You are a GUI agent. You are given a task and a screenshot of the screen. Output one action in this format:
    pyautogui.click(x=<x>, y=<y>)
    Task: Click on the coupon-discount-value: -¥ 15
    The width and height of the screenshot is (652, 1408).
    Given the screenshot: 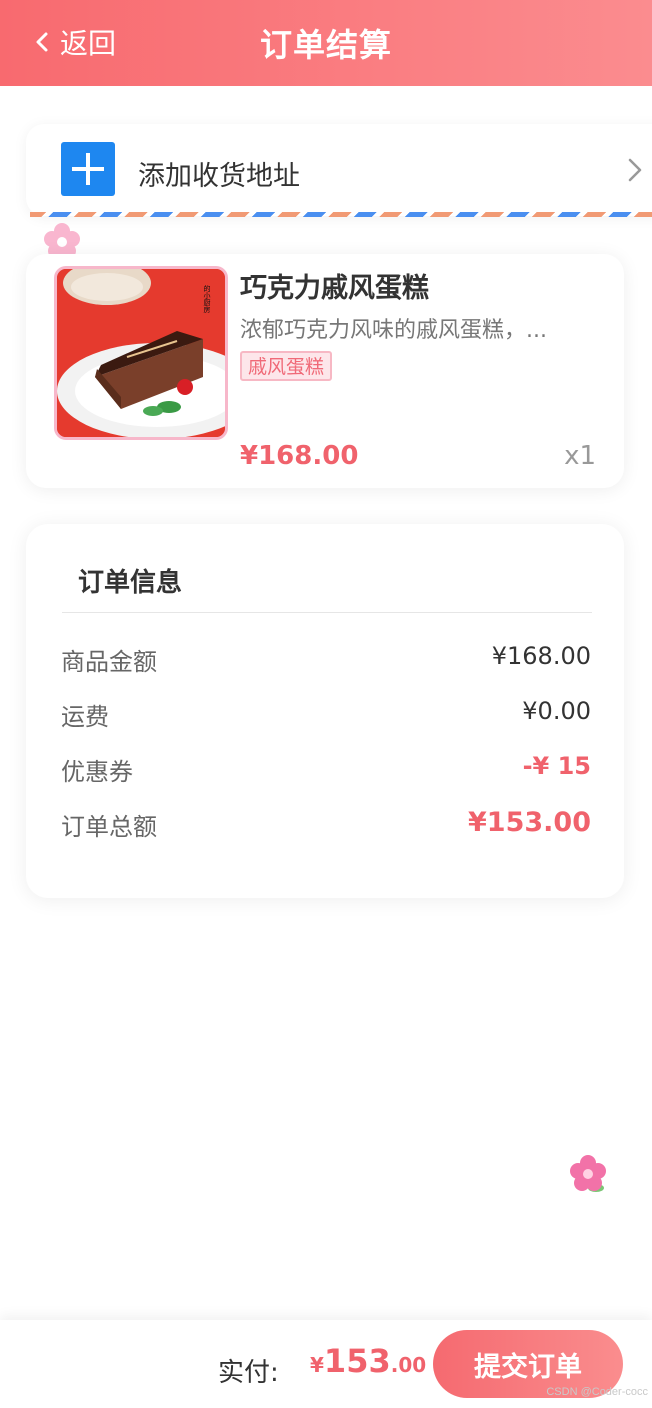 What is the action you would take?
    pyautogui.click(x=556, y=766)
    